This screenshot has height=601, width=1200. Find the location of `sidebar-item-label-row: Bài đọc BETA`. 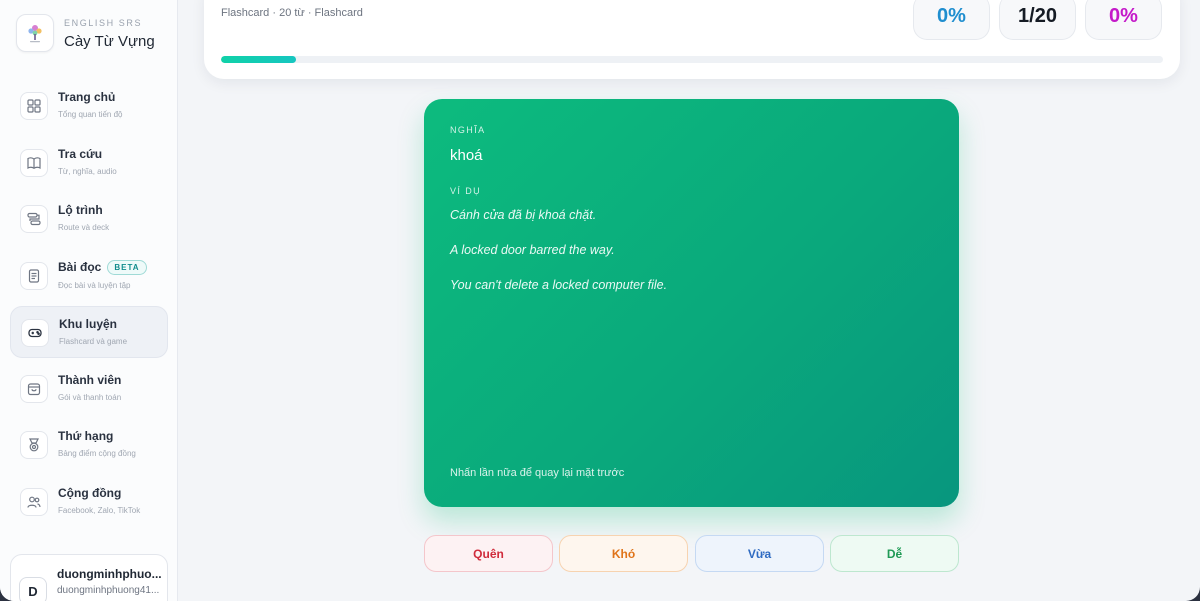

sidebar-item-label-row: Bài đọc BETA is located at coordinates (102, 267).